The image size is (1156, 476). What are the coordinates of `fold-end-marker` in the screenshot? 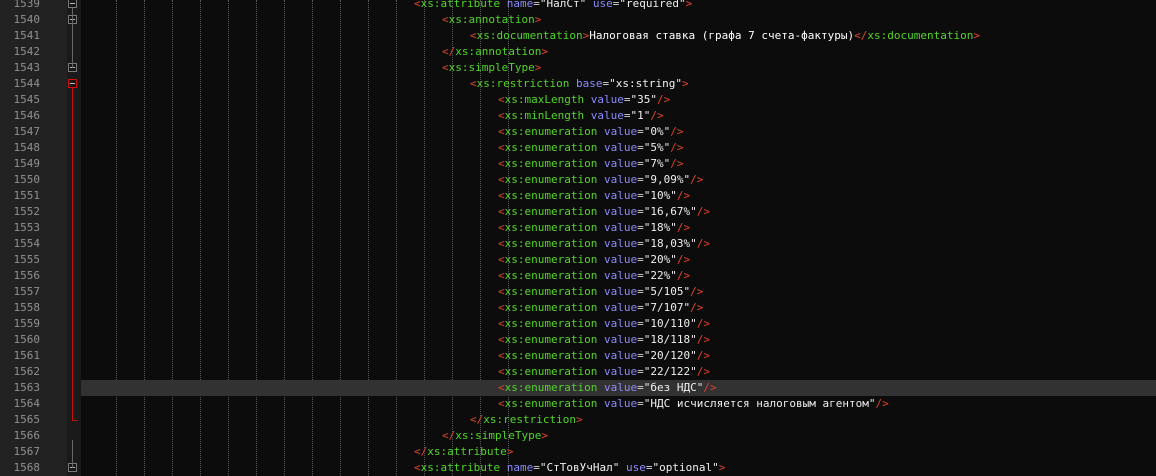 It's located at (75, 420).